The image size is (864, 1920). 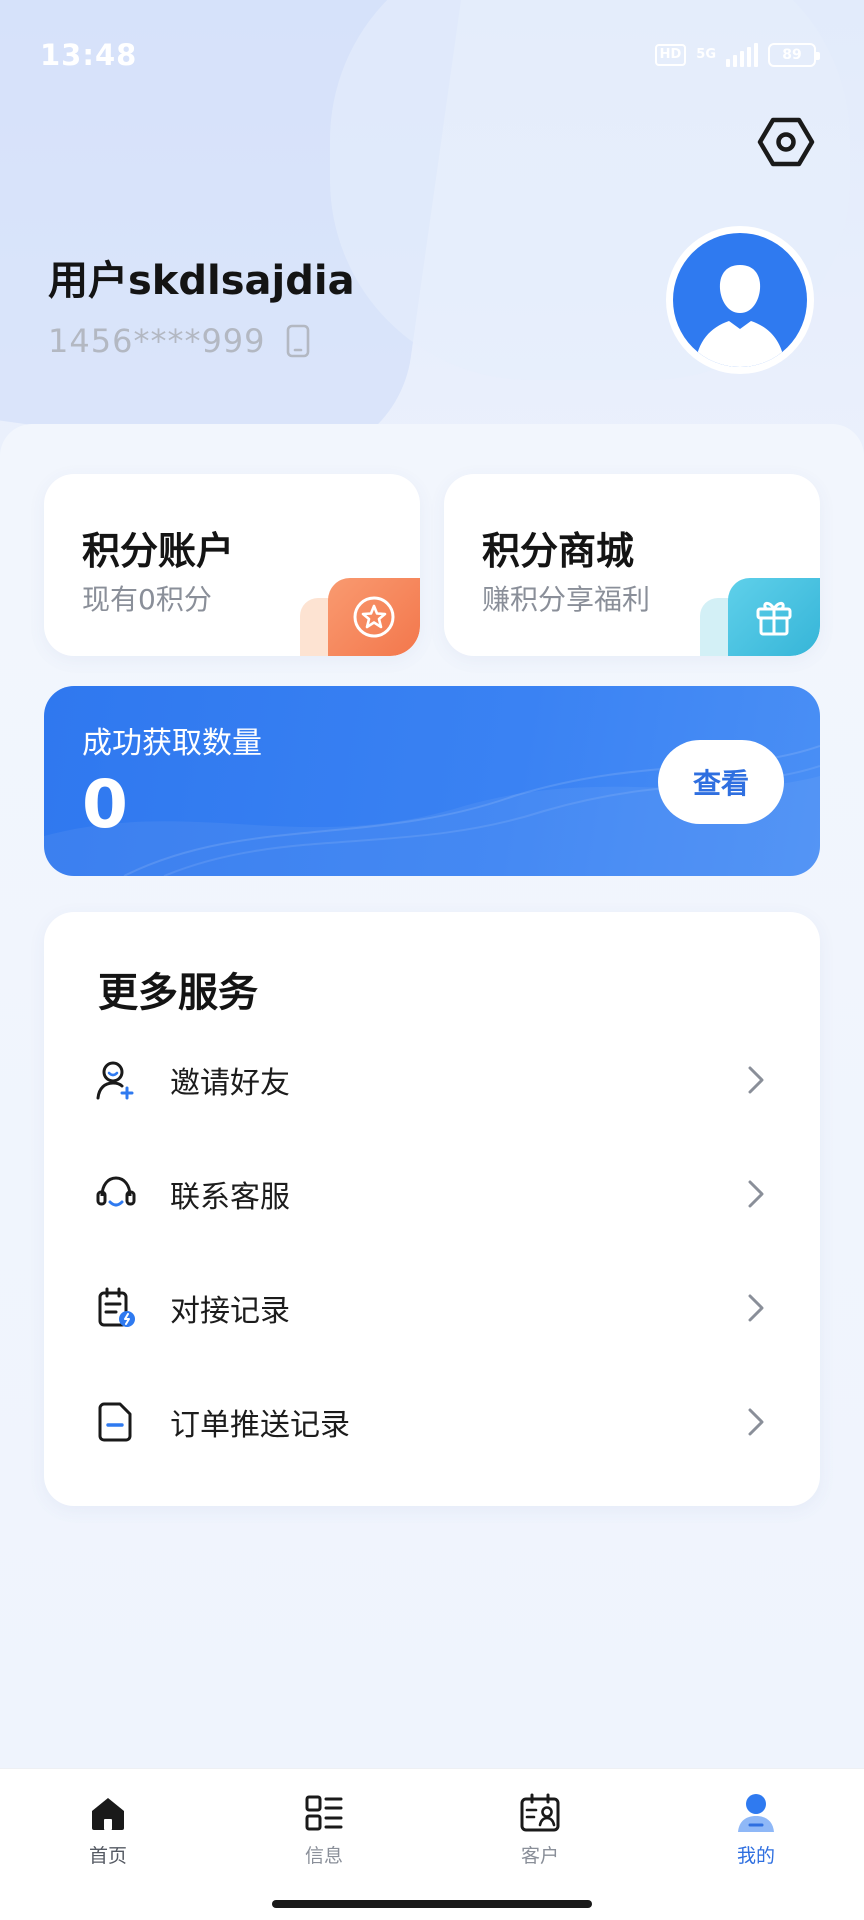 I want to click on avatar-circle, so click(x=740, y=300).